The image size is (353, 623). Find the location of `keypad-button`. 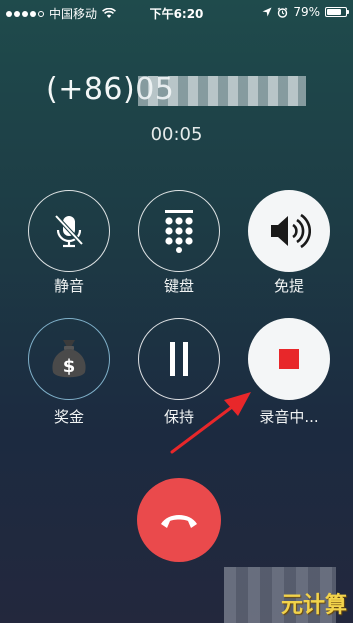

keypad-button is located at coordinates (179, 231).